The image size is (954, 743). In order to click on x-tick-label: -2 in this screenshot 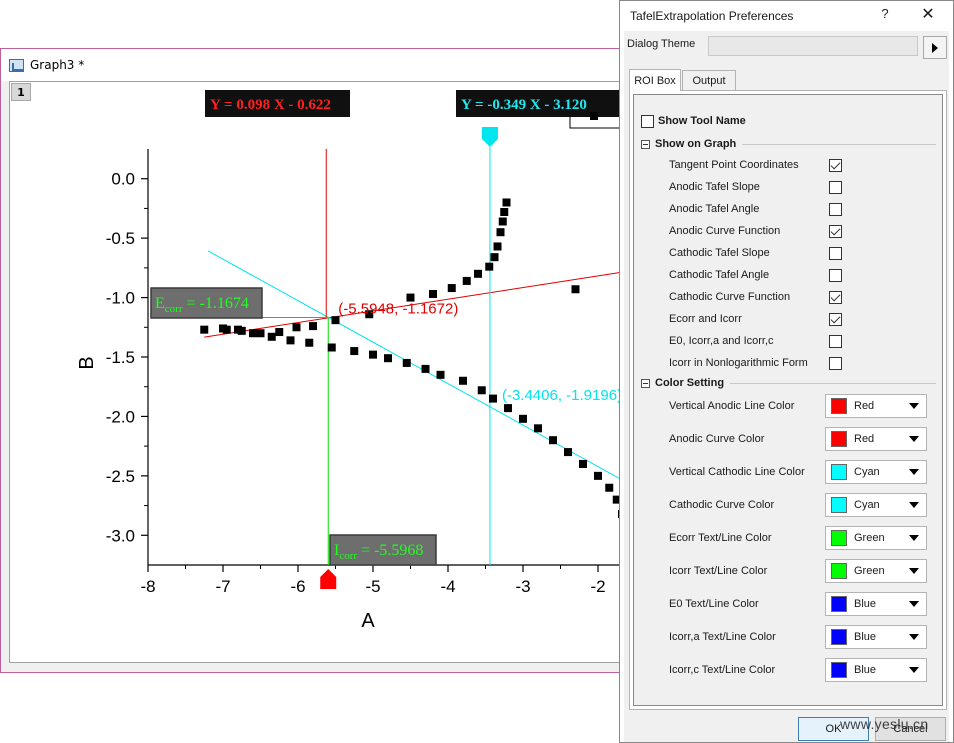, I will do `click(597, 586)`.